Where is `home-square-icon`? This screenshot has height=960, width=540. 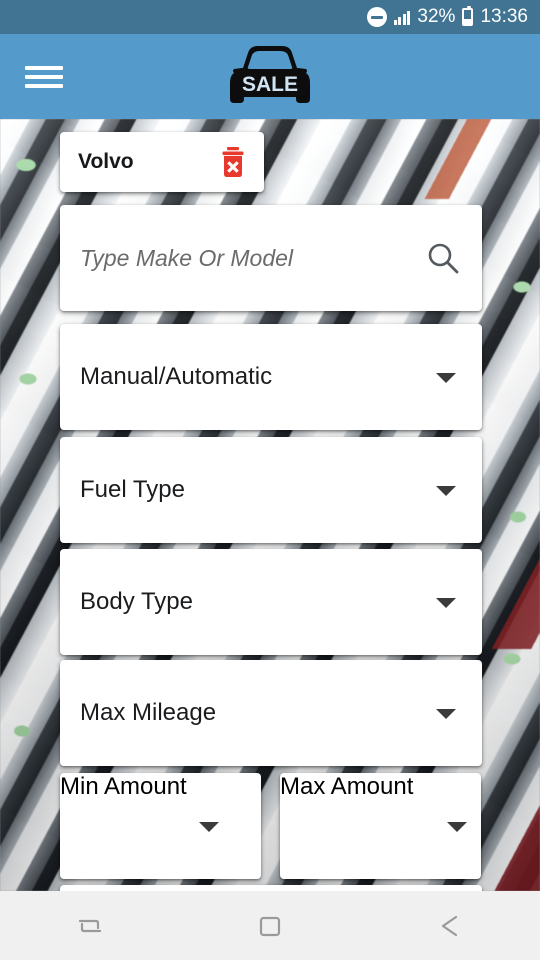
home-square-icon is located at coordinates (270, 925).